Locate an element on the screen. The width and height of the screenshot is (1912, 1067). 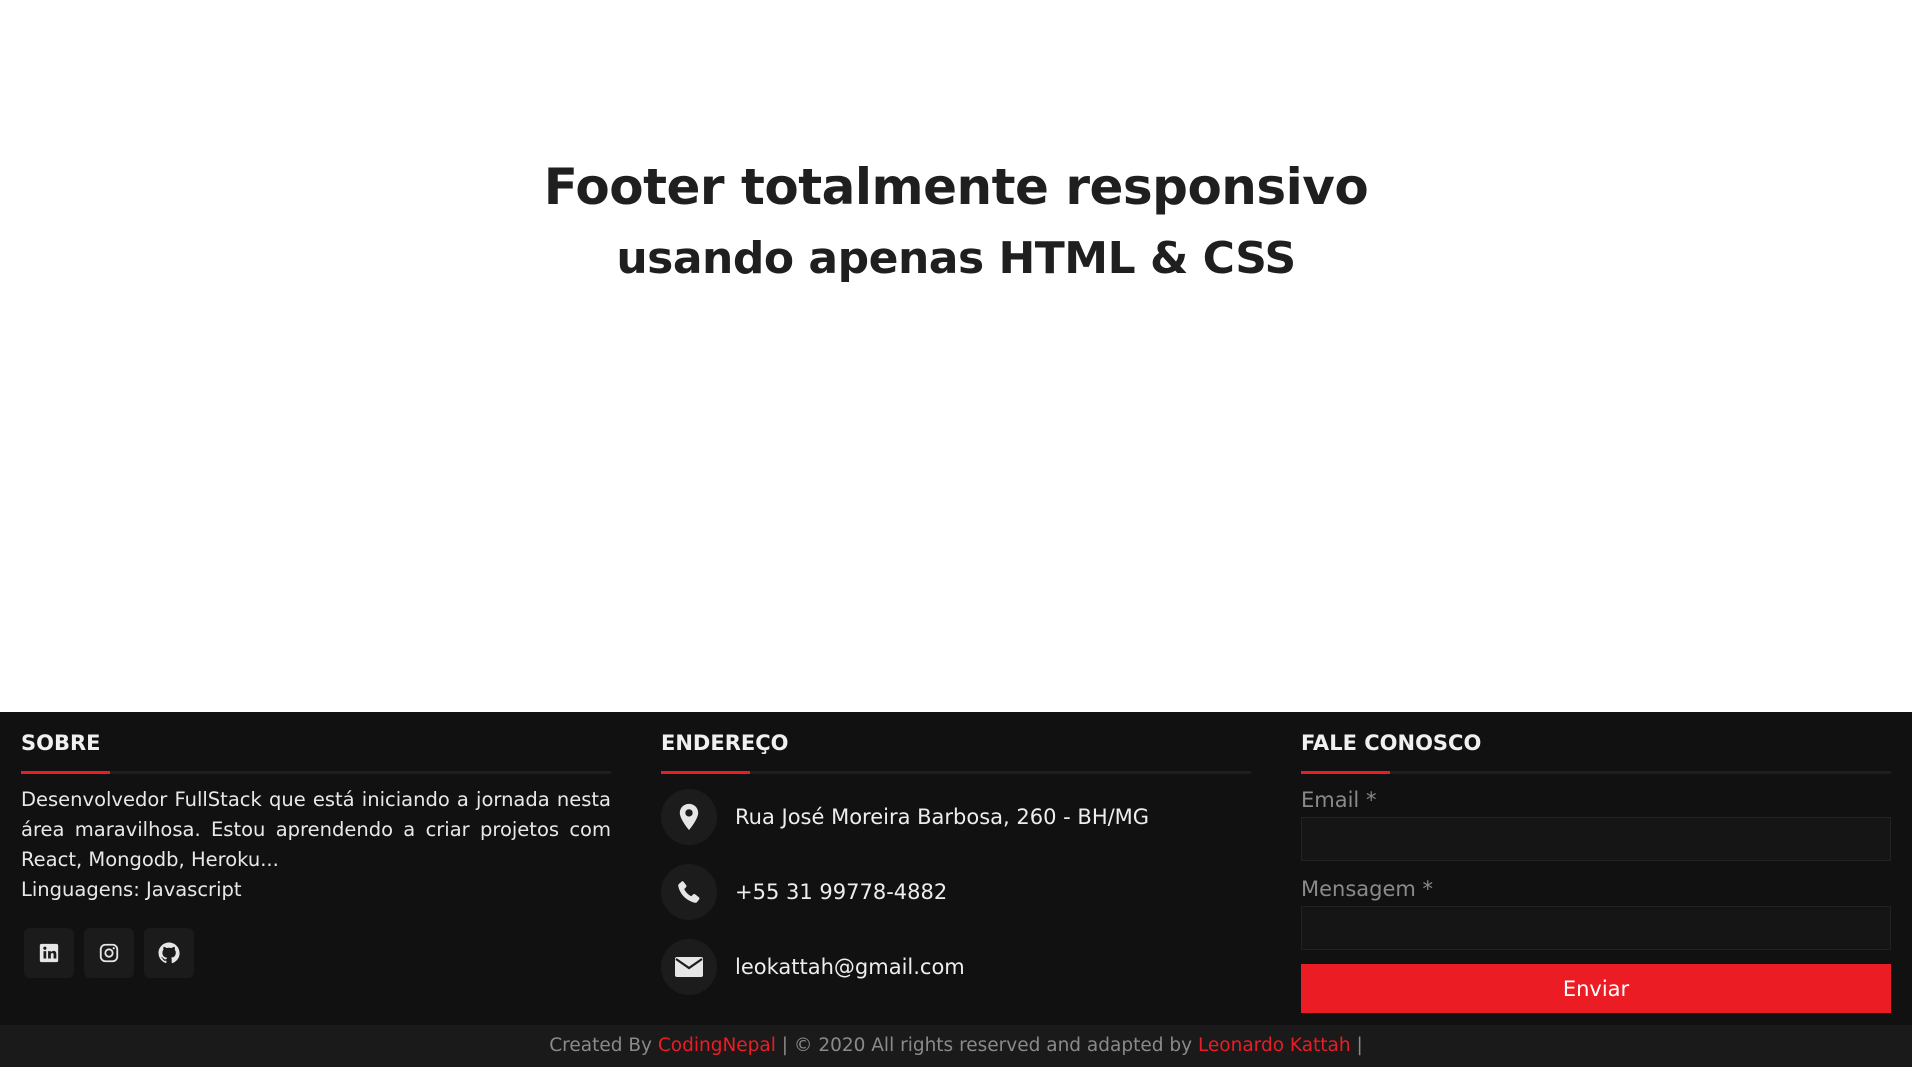
phone-text: +55 31 99778-4882 is located at coordinates (841, 892).